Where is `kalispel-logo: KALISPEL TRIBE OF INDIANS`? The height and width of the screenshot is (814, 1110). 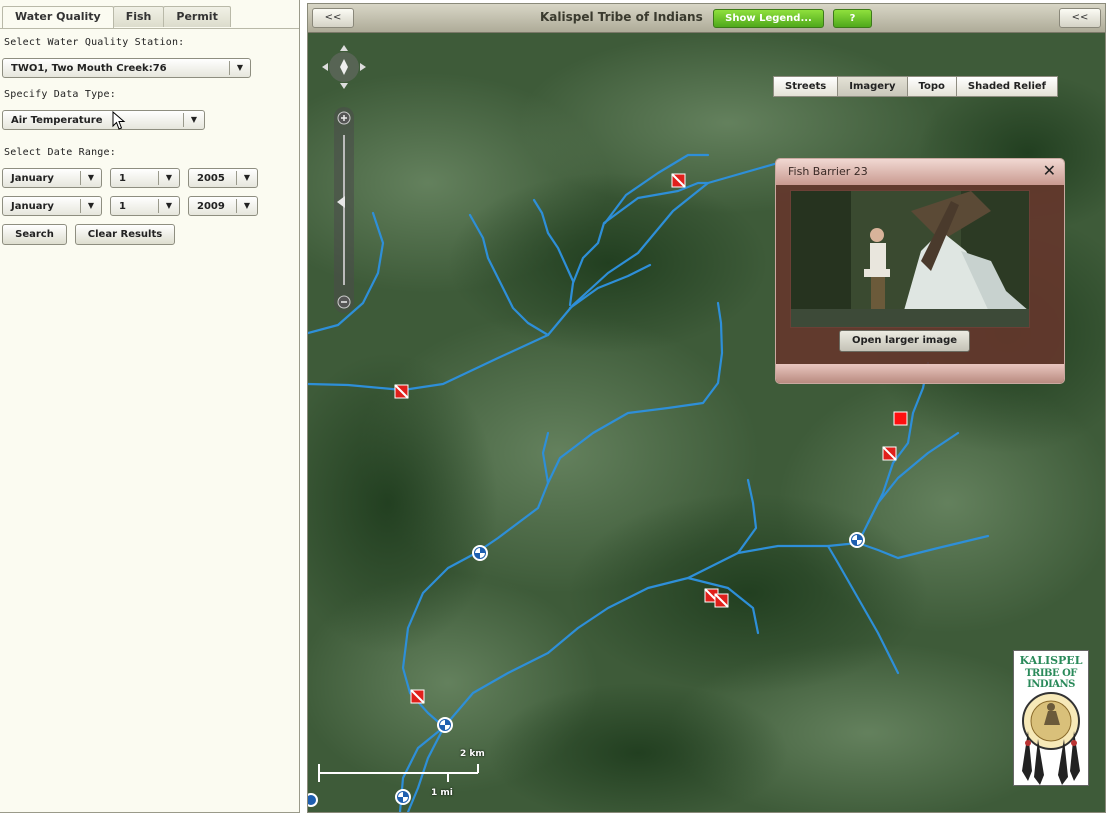
kalispel-logo: KALISPEL TRIBE OF INDIANS is located at coordinates (1051, 718).